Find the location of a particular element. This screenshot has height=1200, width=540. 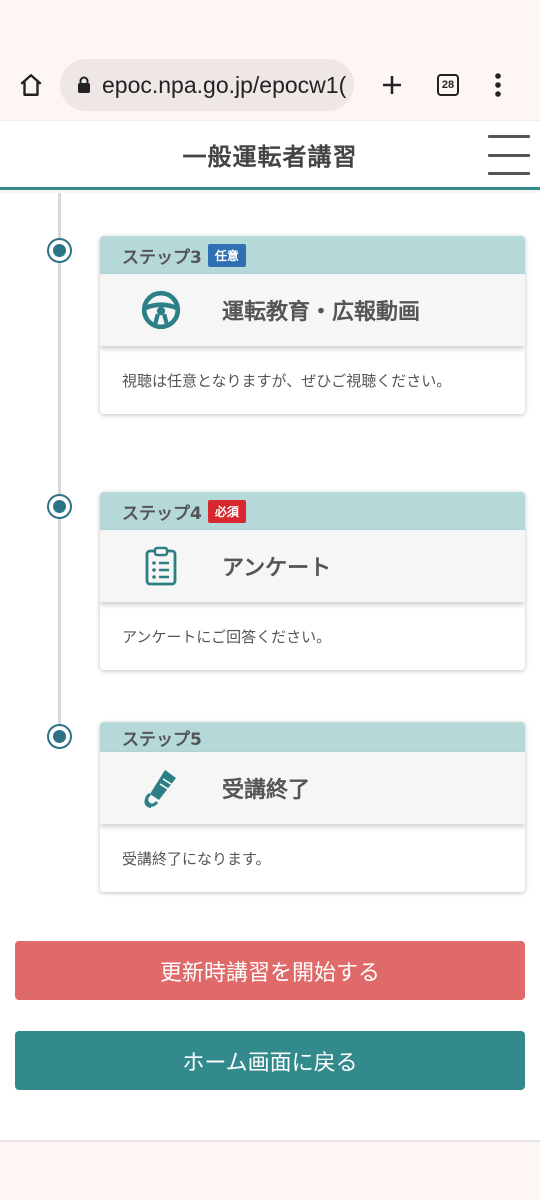

footer-divider is located at coordinates (270, 1141).